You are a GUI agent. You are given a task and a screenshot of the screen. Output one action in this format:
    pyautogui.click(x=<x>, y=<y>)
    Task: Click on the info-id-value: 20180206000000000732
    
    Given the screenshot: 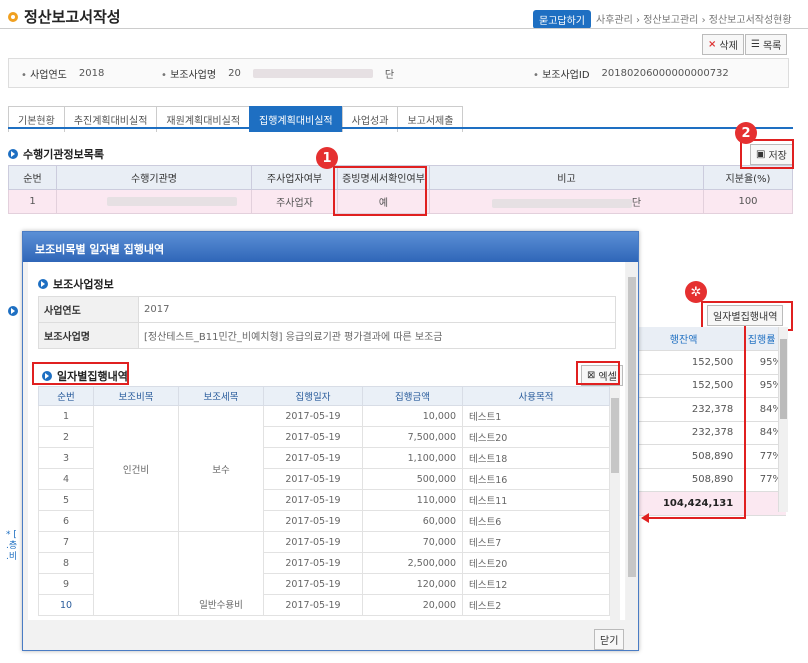 What is the action you would take?
    pyautogui.click(x=665, y=73)
    